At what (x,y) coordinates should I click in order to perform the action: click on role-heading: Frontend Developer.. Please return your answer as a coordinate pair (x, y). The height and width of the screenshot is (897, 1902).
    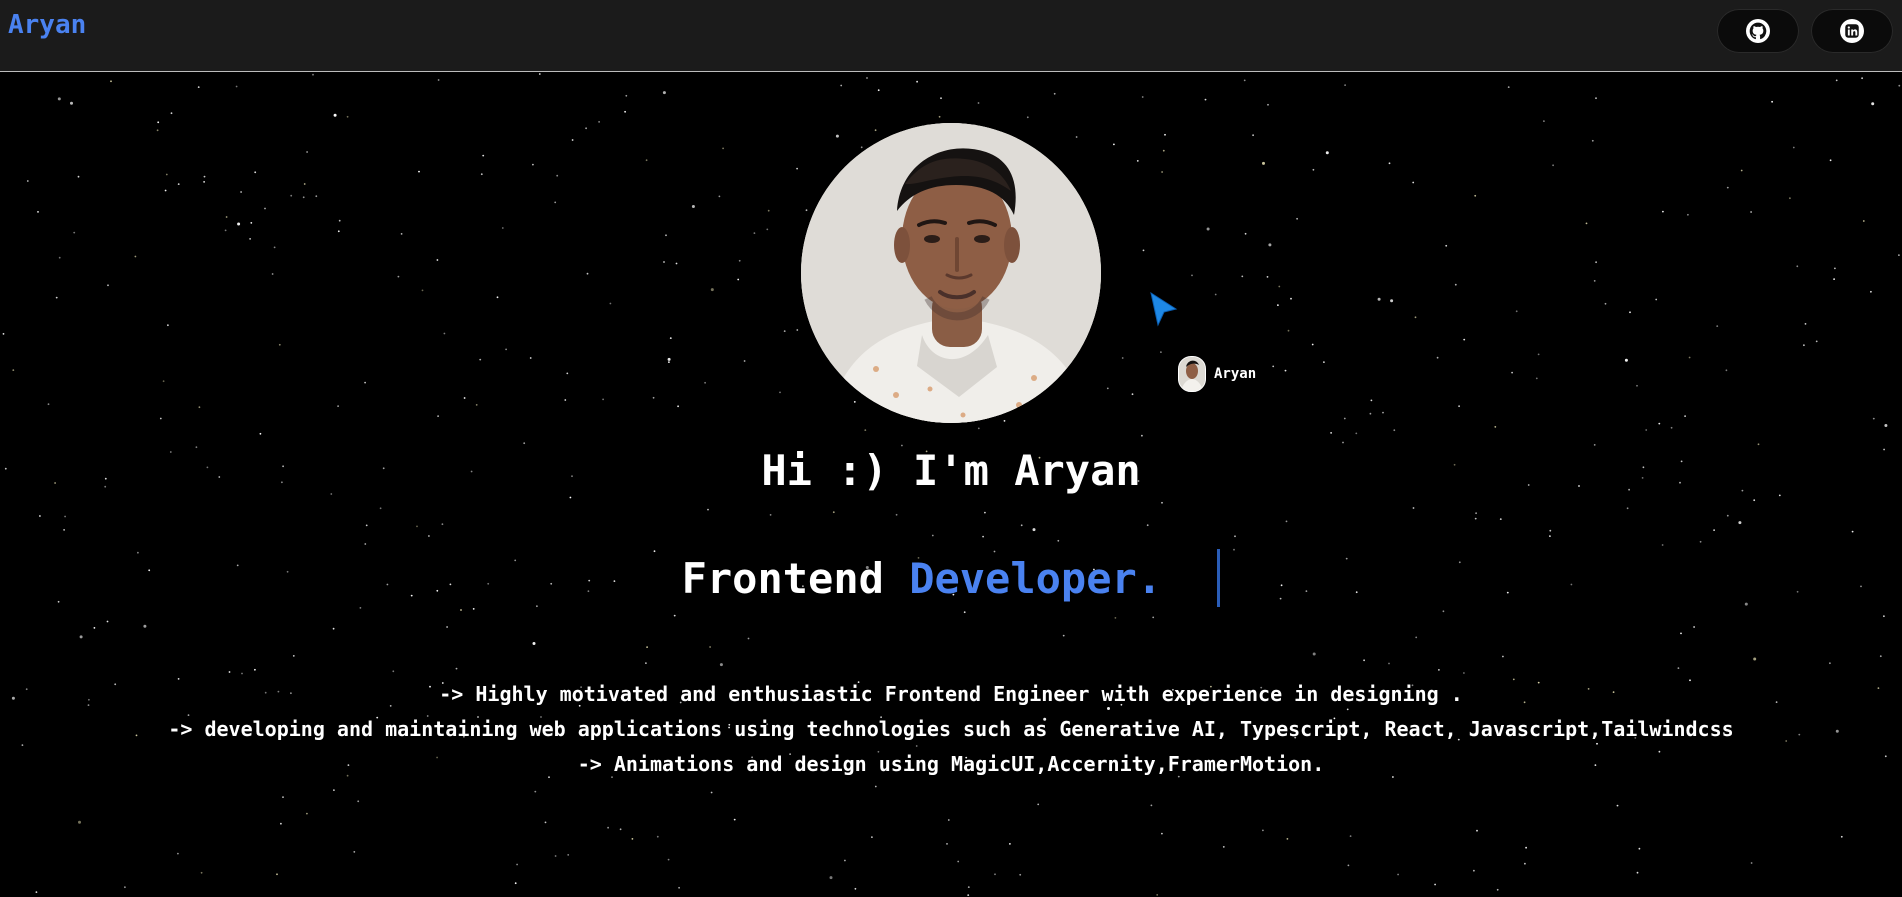
    Looking at the image, I should click on (951, 578).